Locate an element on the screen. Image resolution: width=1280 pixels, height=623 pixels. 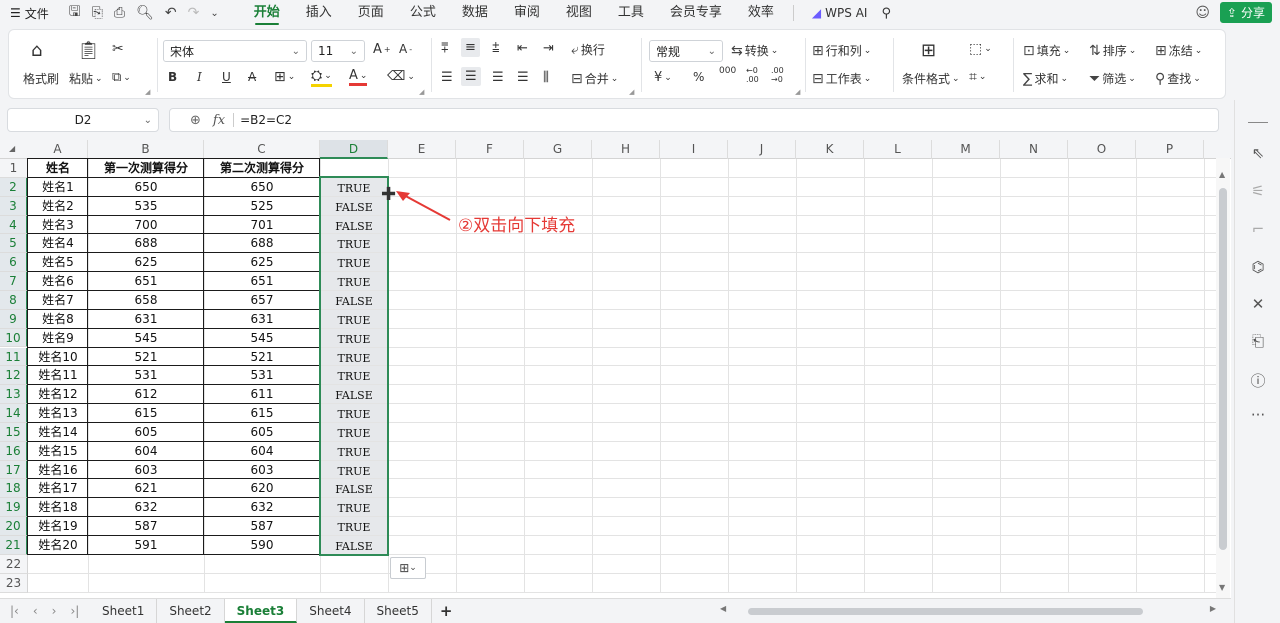
prev-sheet-icon: ‹ is located at coordinates (35, 611).